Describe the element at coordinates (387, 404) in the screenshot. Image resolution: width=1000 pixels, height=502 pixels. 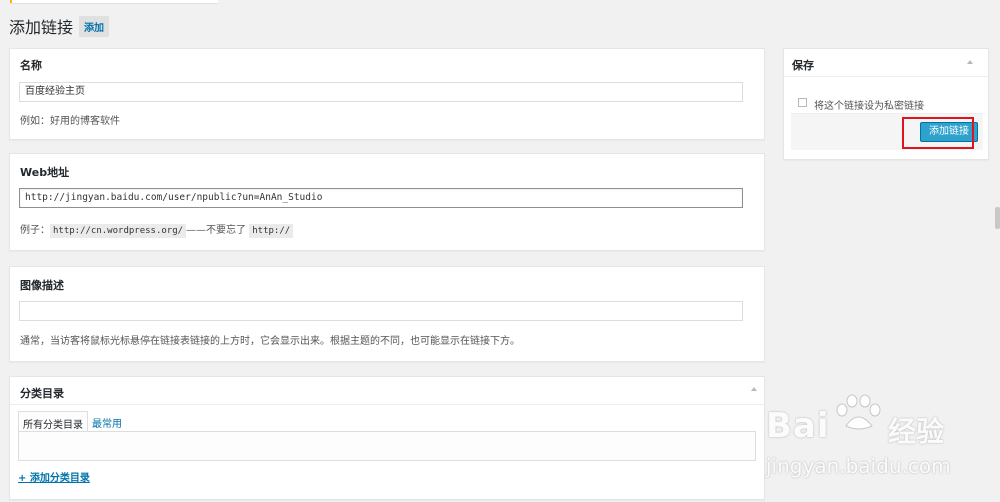
I see `category-divider` at that location.